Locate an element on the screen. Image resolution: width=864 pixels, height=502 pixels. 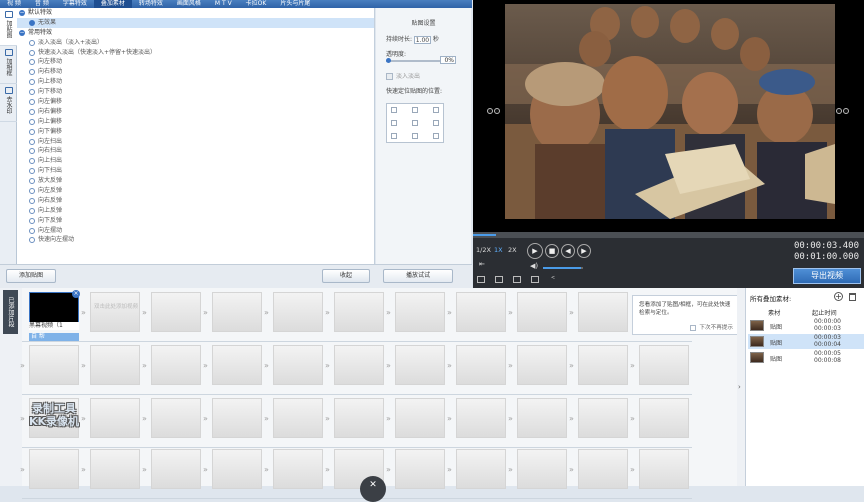
asset-row: 贴图 00:00:03 00:00:04 is located at coordinates (806, 341).